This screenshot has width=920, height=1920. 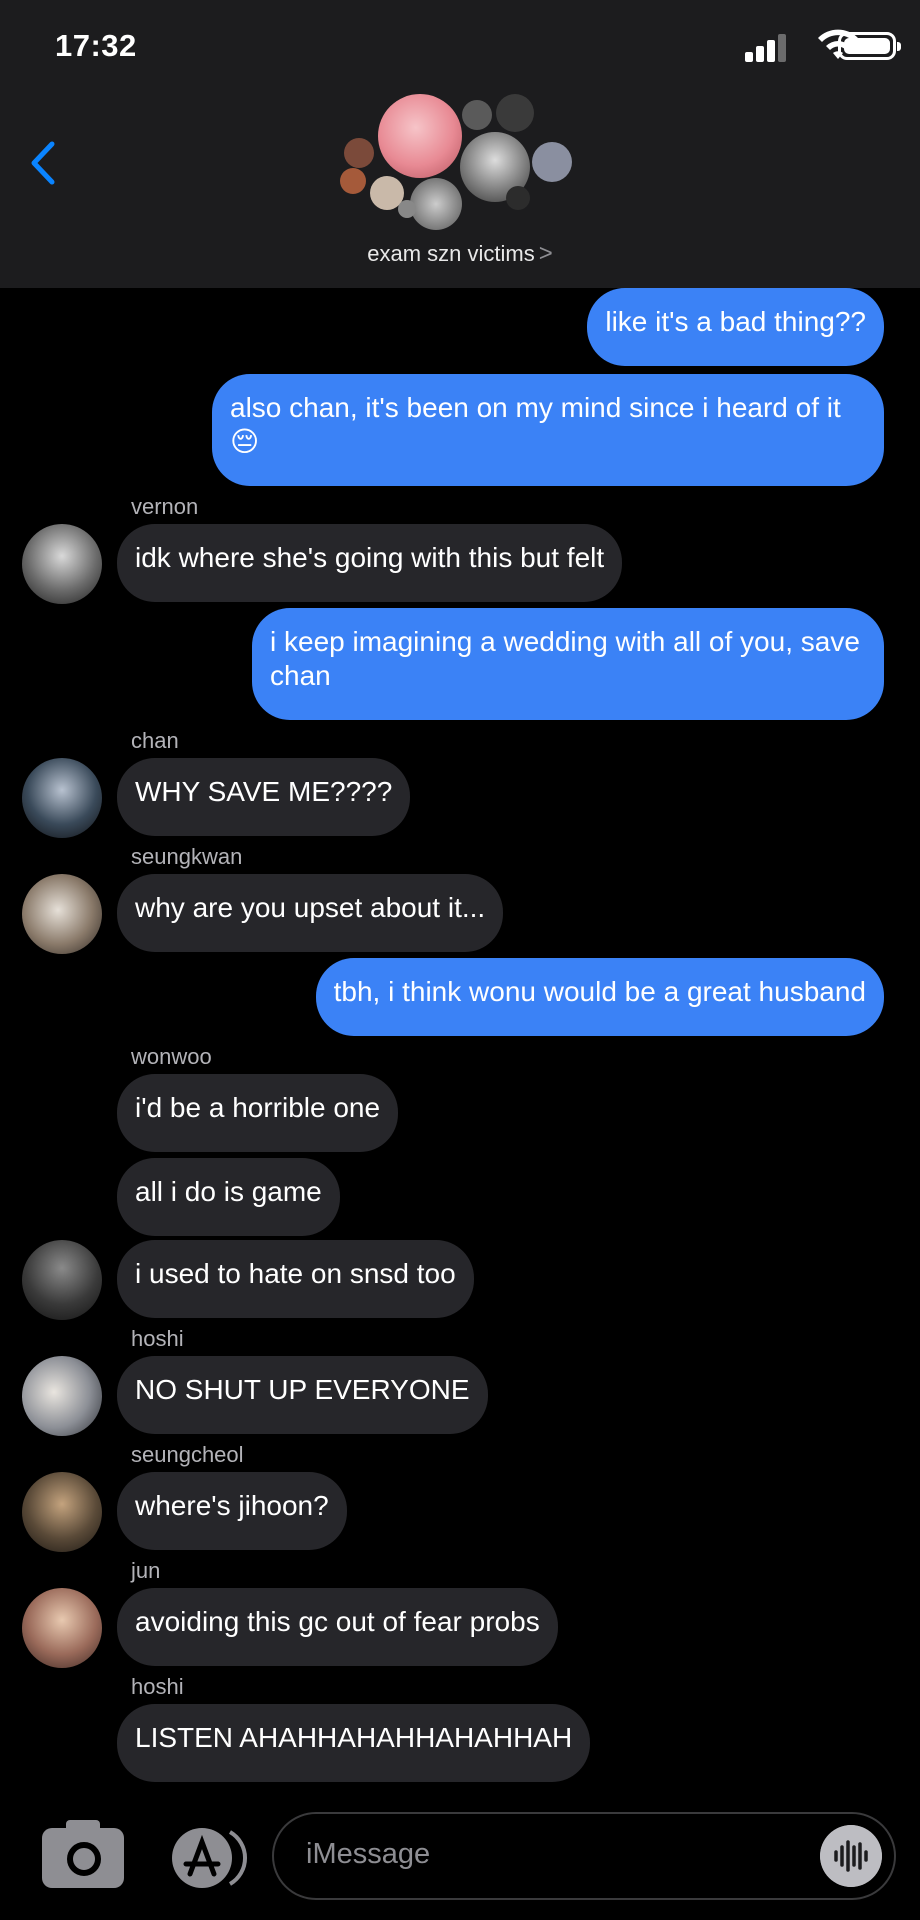 I want to click on battery-icon, so click(x=869, y=46).